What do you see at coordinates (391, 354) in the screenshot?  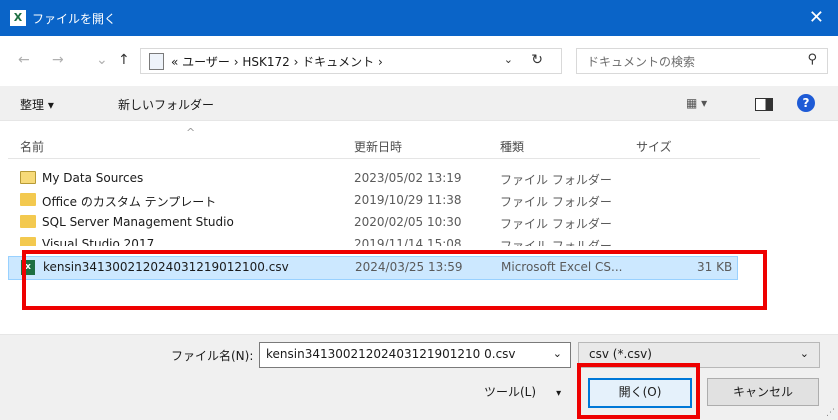 I see `filename-input: kensin34130021202403121901210 0.csv` at bounding box center [391, 354].